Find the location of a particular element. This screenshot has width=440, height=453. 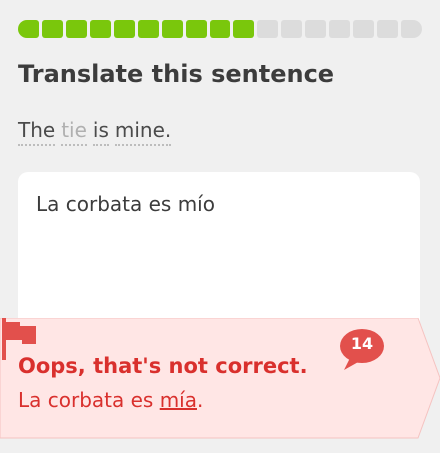

correct-answer-suffix: . is located at coordinates (200, 400).